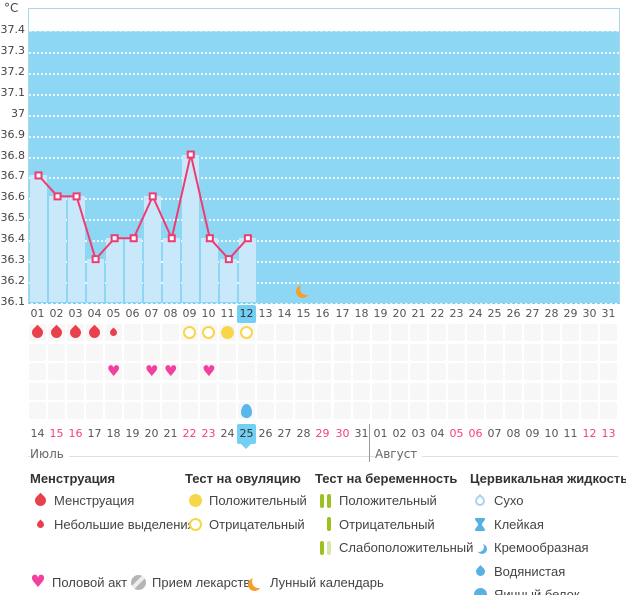 This screenshot has height=595, width=626. What do you see at coordinates (113, 434) in the screenshot?
I see `calendar-date-cell: 18` at bounding box center [113, 434].